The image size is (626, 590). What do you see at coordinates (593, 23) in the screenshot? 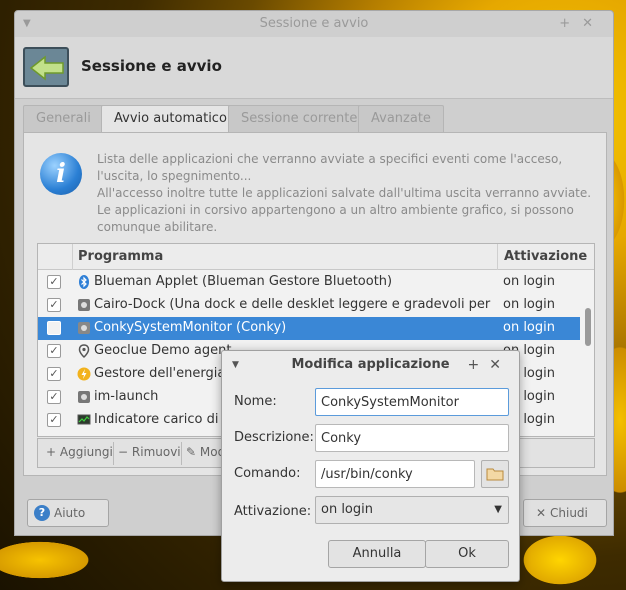
I see `close-icon: ✕` at bounding box center [593, 23].